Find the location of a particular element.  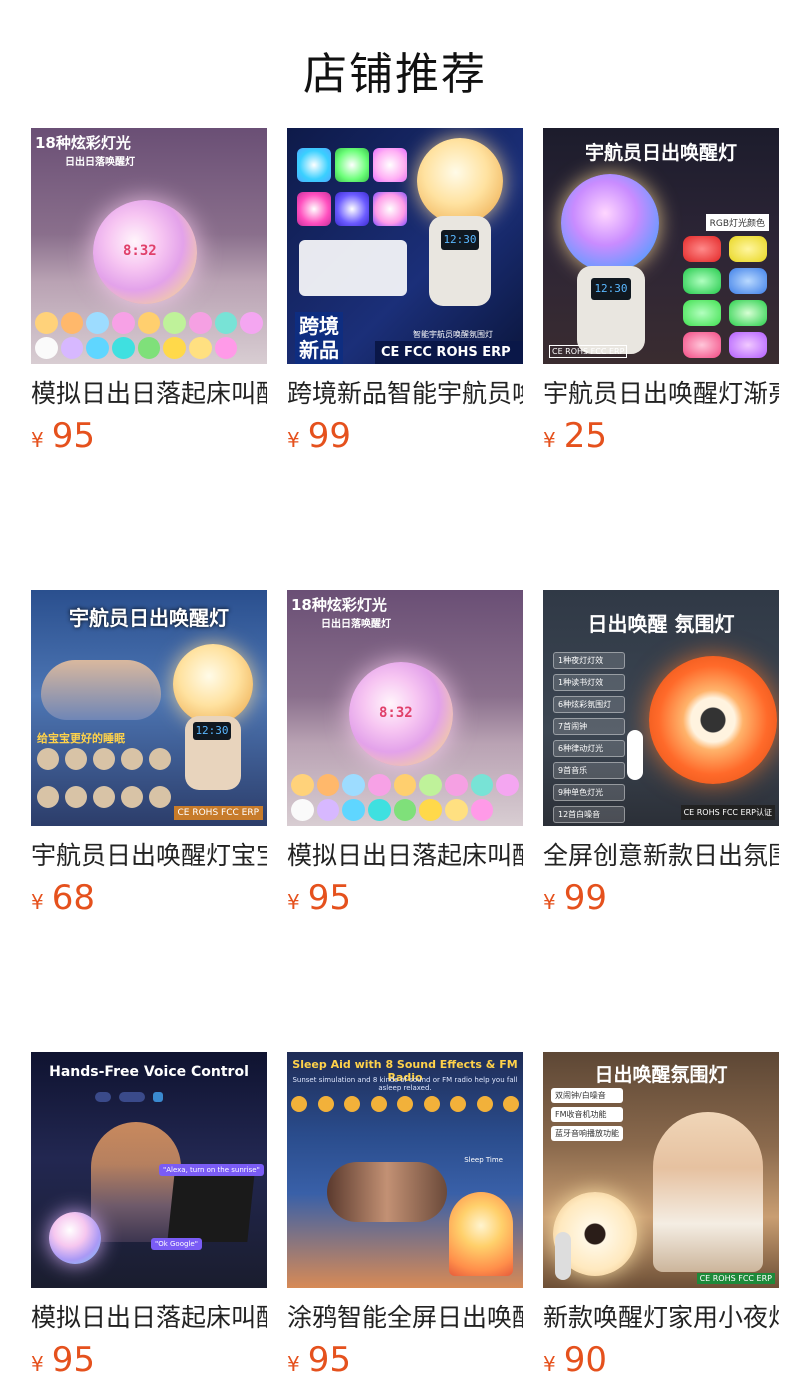

sleeping-couple-photo is located at coordinates (387, 1192).